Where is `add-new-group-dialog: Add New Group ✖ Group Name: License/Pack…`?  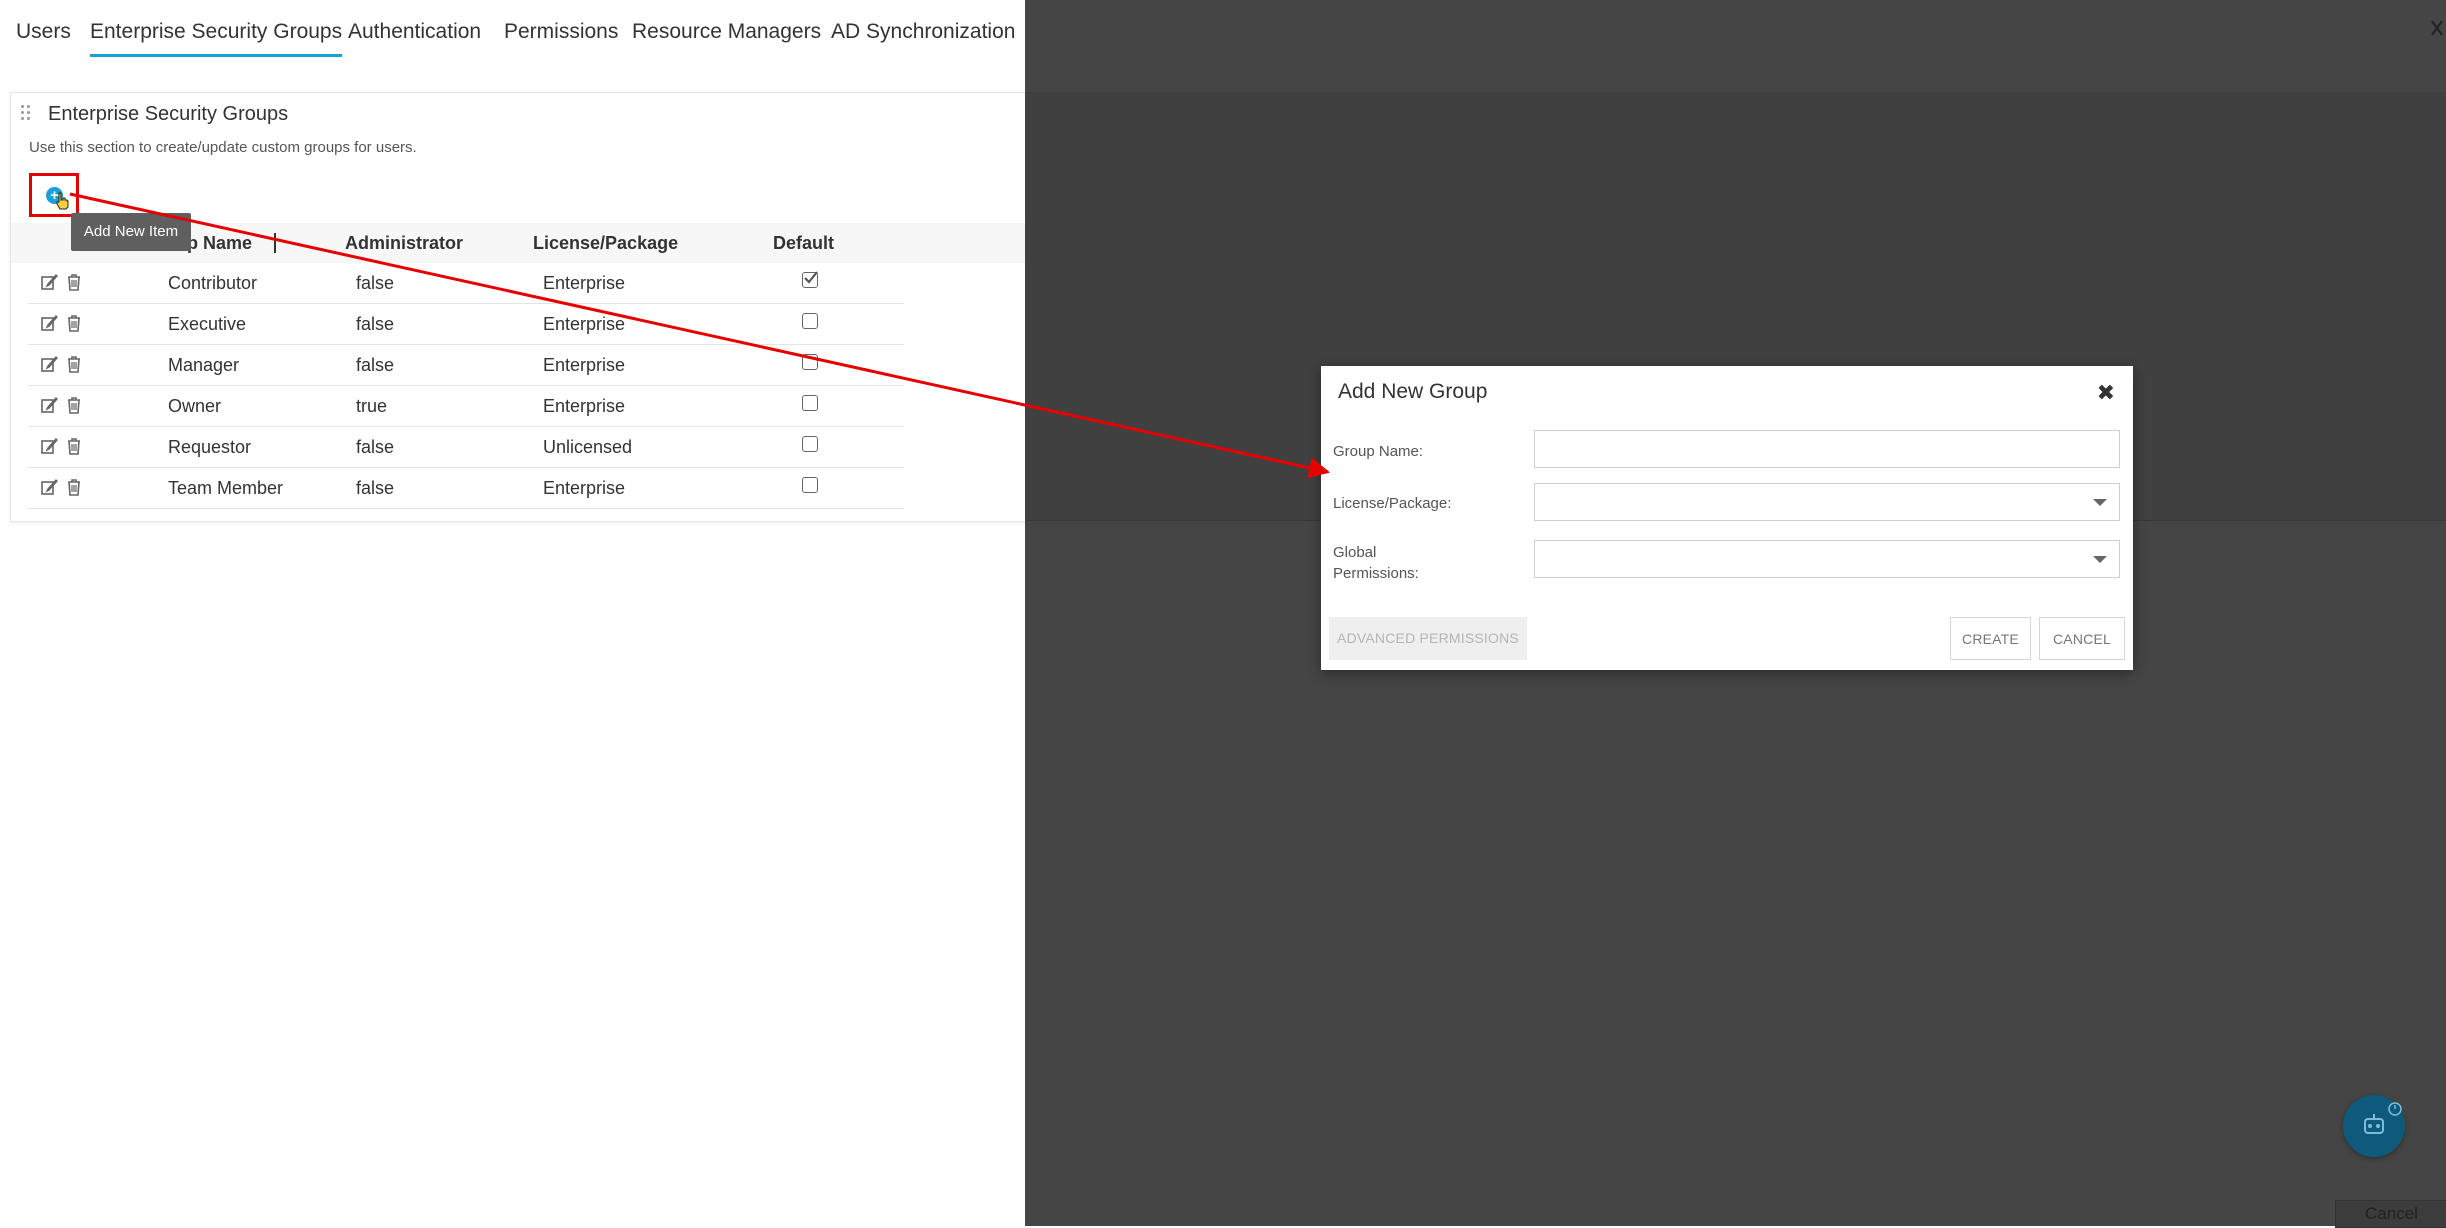 add-new-group-dialog: Add New Group ✖ Group Name: License/Pack… is located at coordinates (1727, 518).